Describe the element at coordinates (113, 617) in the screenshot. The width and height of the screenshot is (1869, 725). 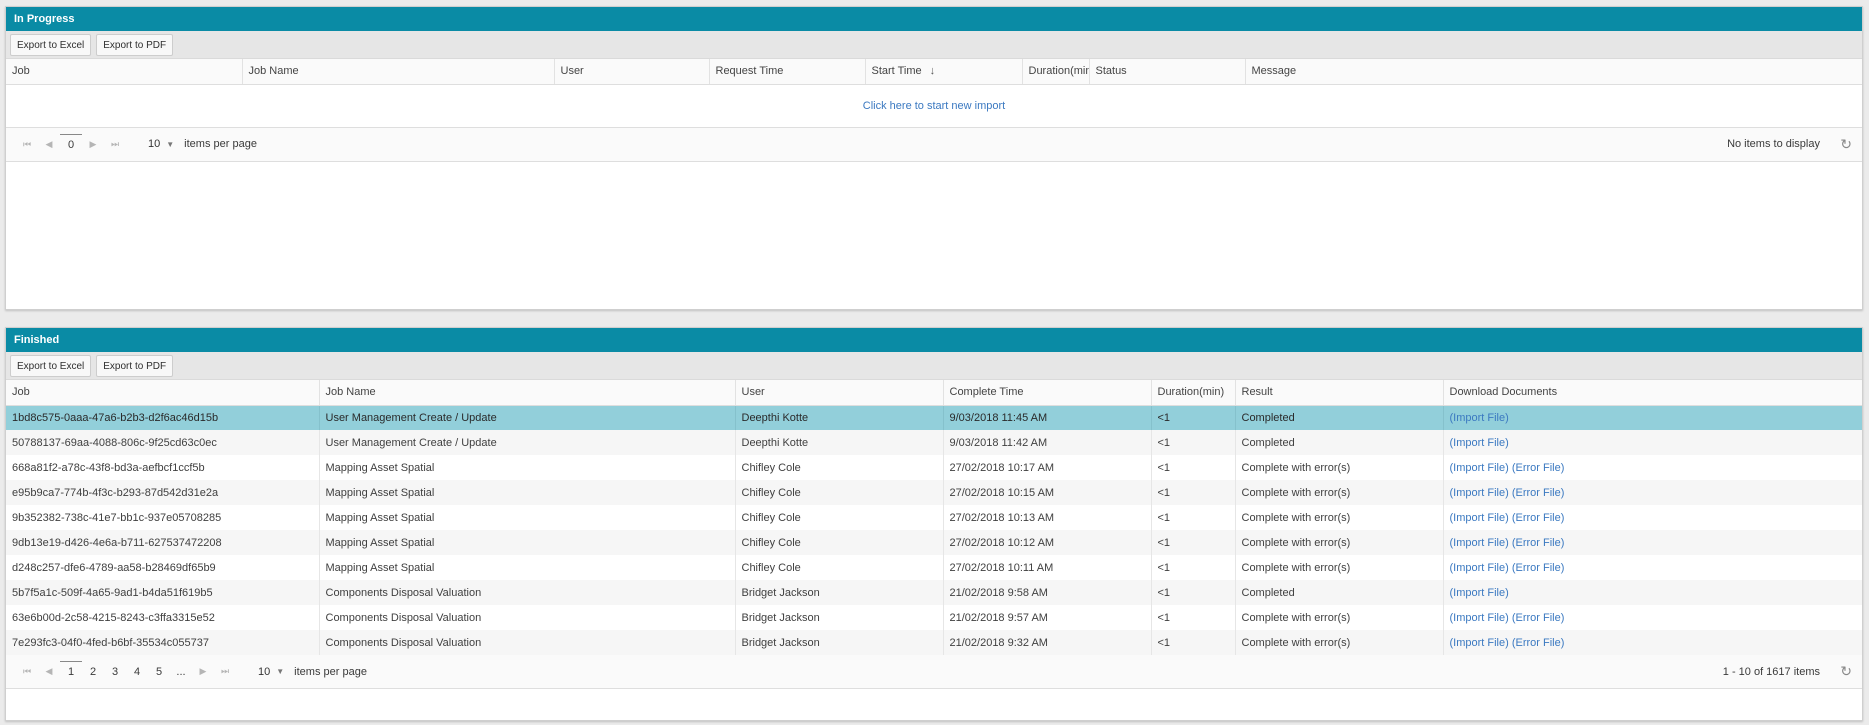
I see `job-id-cell: 63e6b00d-2c58-4215-8243-c3ffa3315e52` at that location.